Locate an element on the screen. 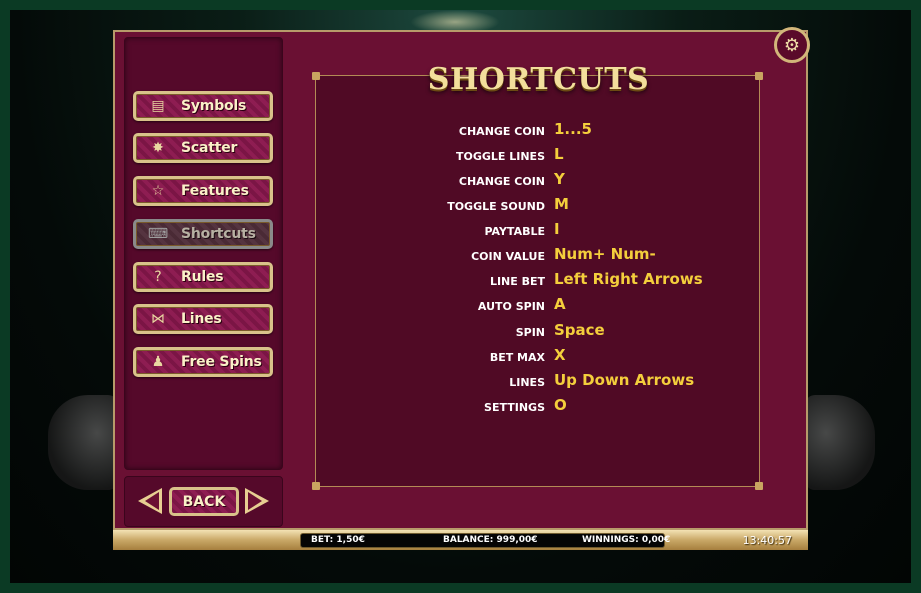 The height and width of the screenshot is (593, 921). gear-icon: ⚙ is located at coordinates (792, 45).